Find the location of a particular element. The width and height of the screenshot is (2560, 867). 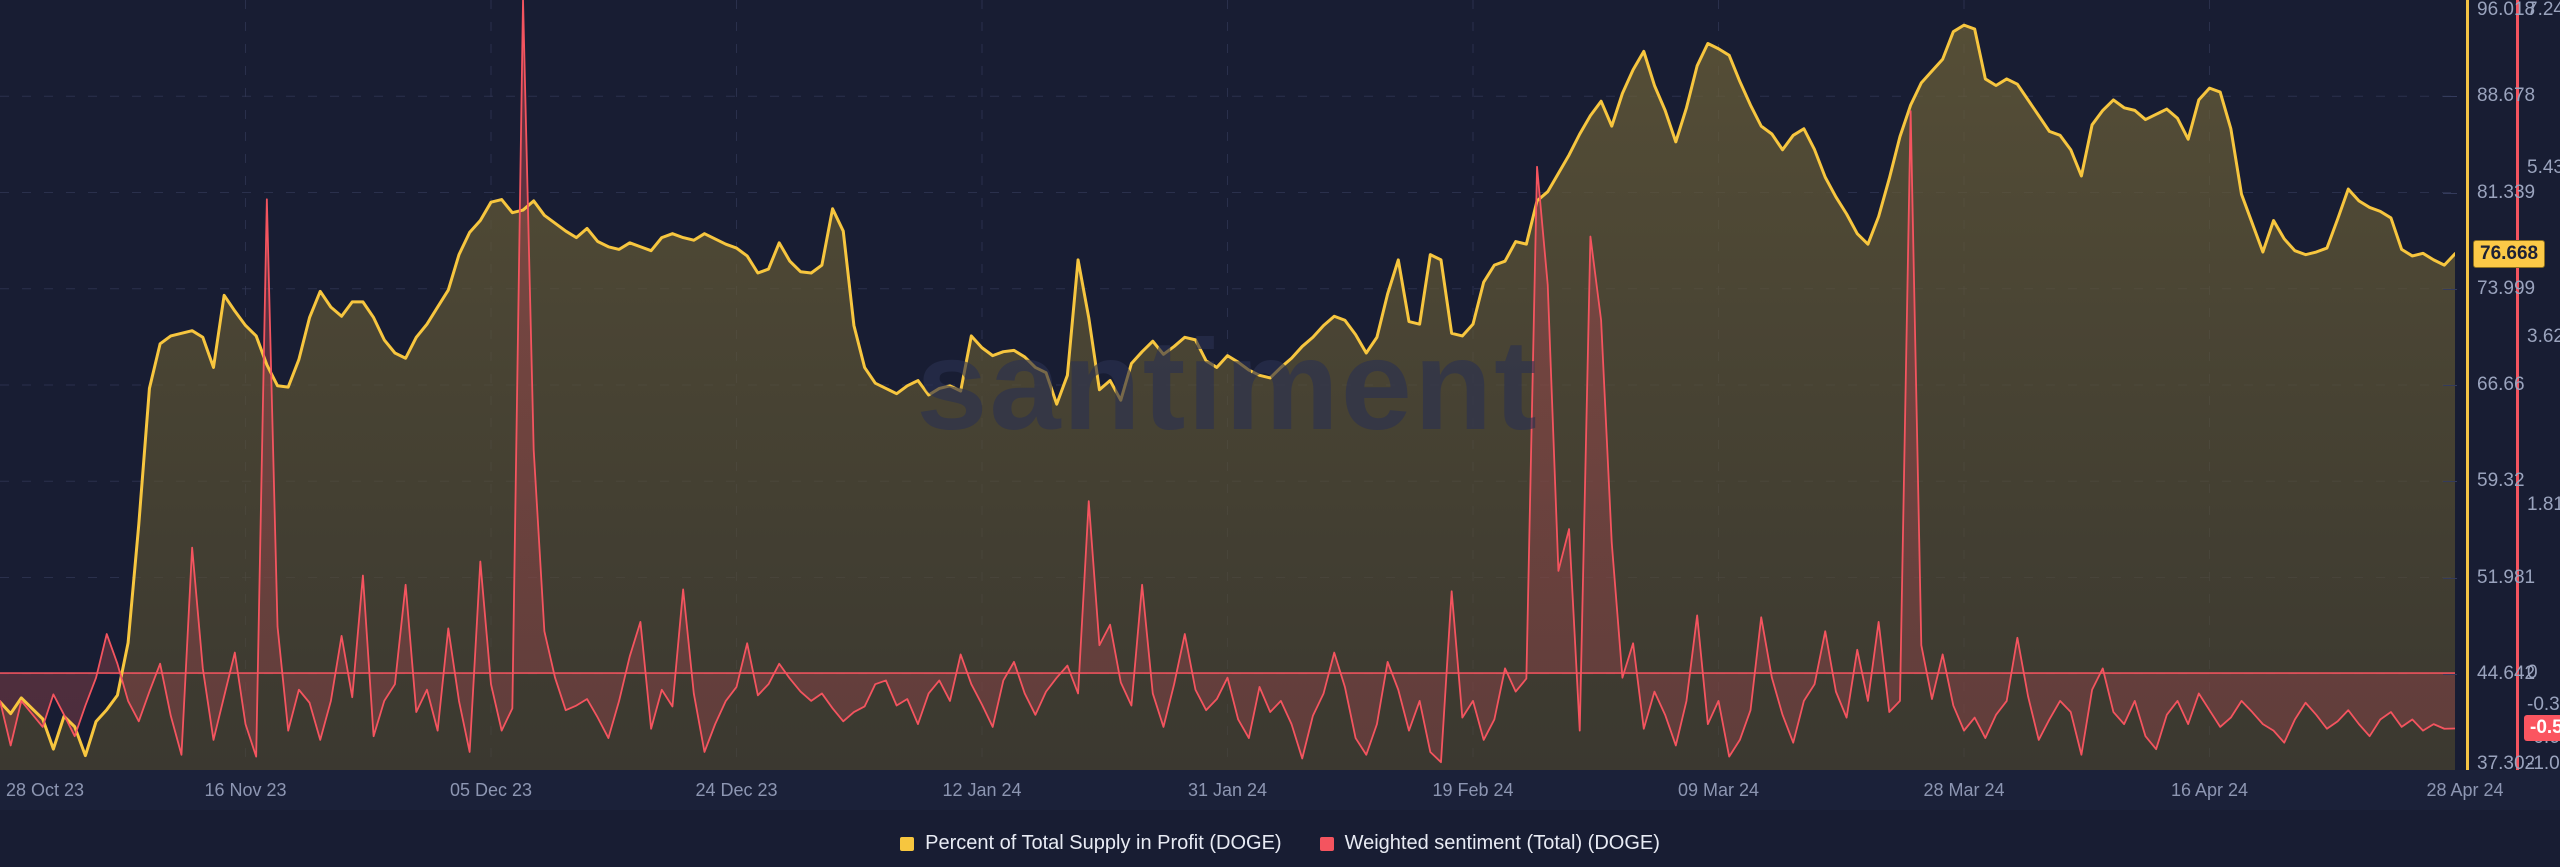

left-axis-tick-label: 59.32 is located at coordinates (2501, 481).